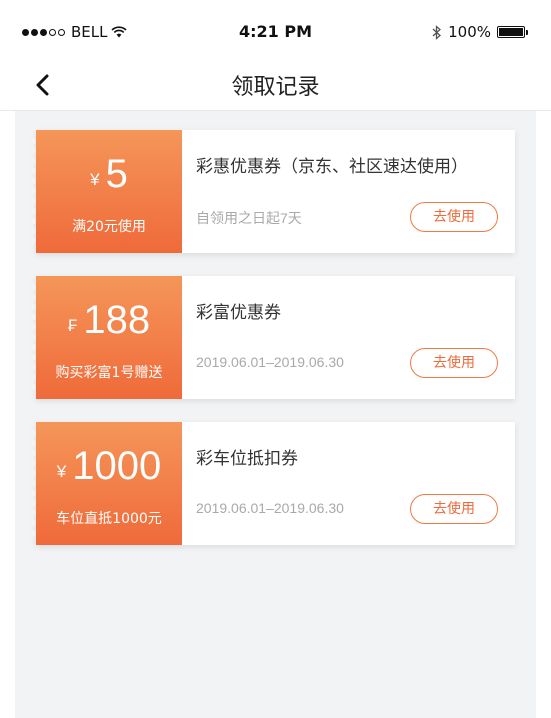 This screenshot has width=551, height=718. Describe the element at coordinates (109, 373) in the screenshot. I see `coupon-condition: 购买彩富1号赠送` at that location.